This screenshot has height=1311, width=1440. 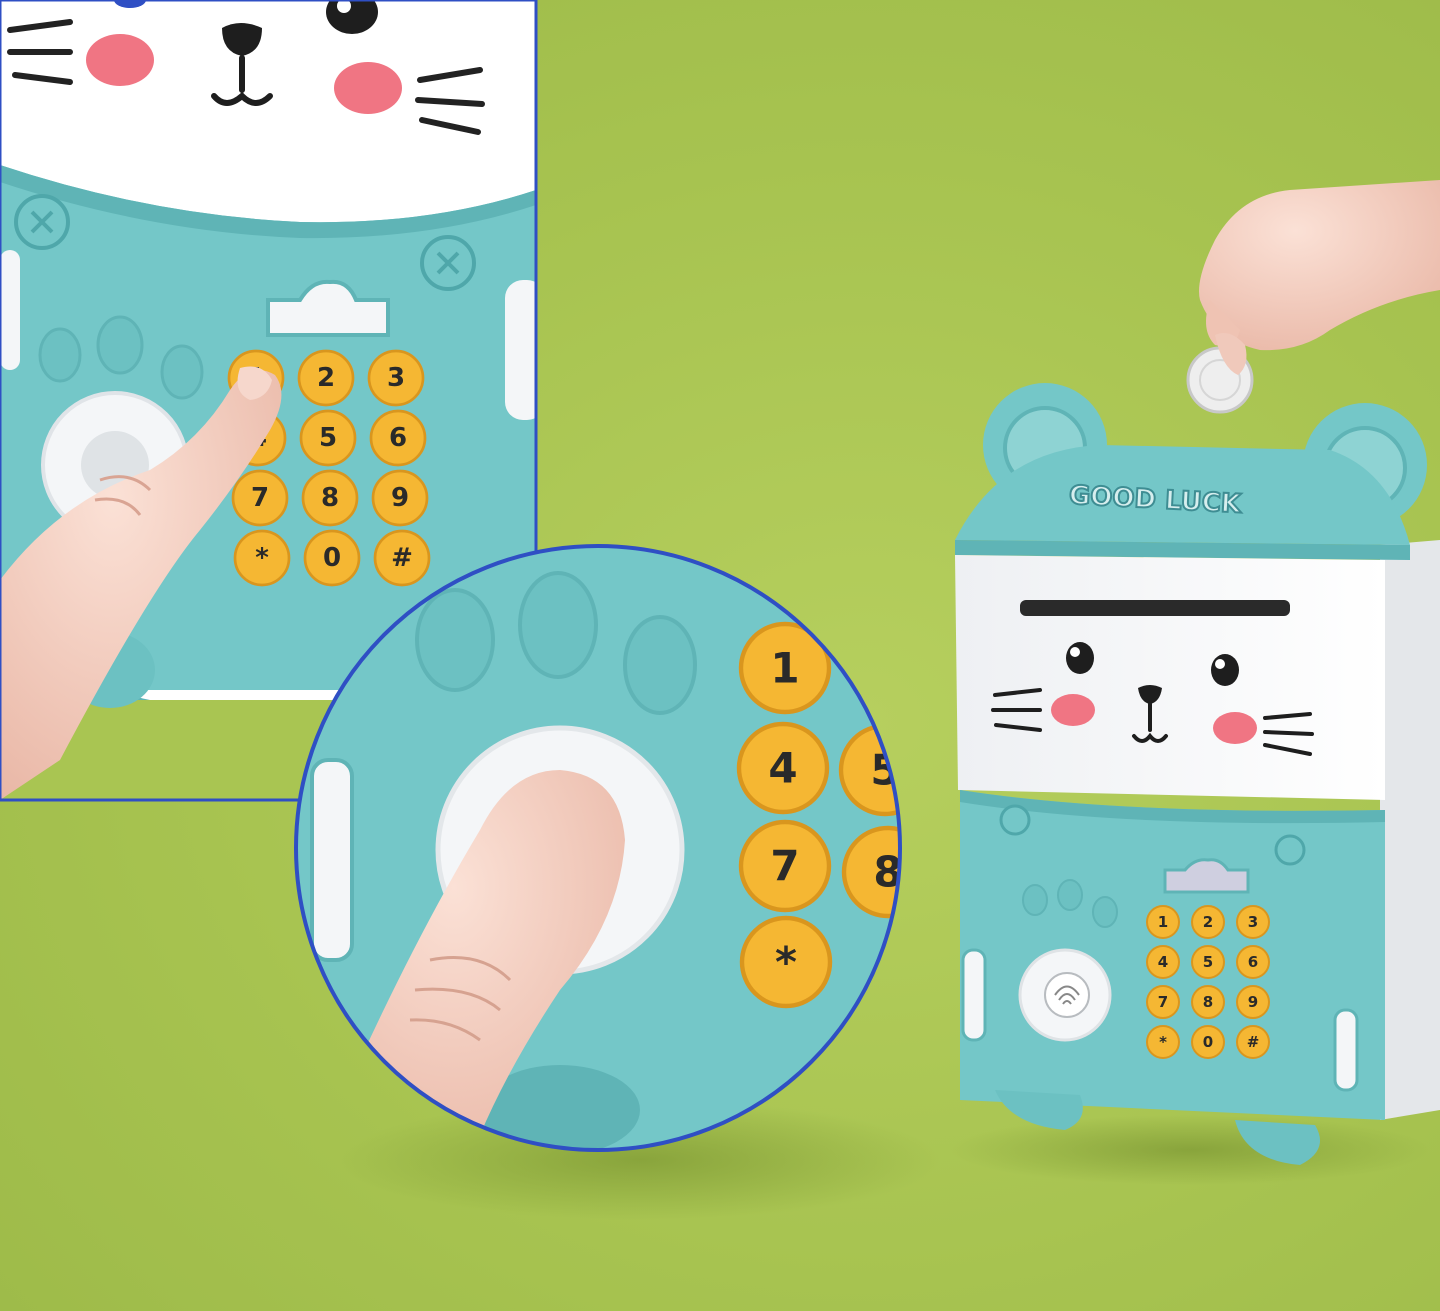 I want to click on keypad-key-3: 4, so click(x=1163, y=962).